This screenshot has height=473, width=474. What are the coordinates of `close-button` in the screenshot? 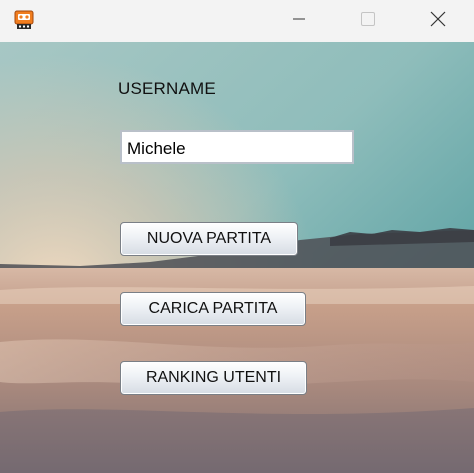 It's located at (438, 21).